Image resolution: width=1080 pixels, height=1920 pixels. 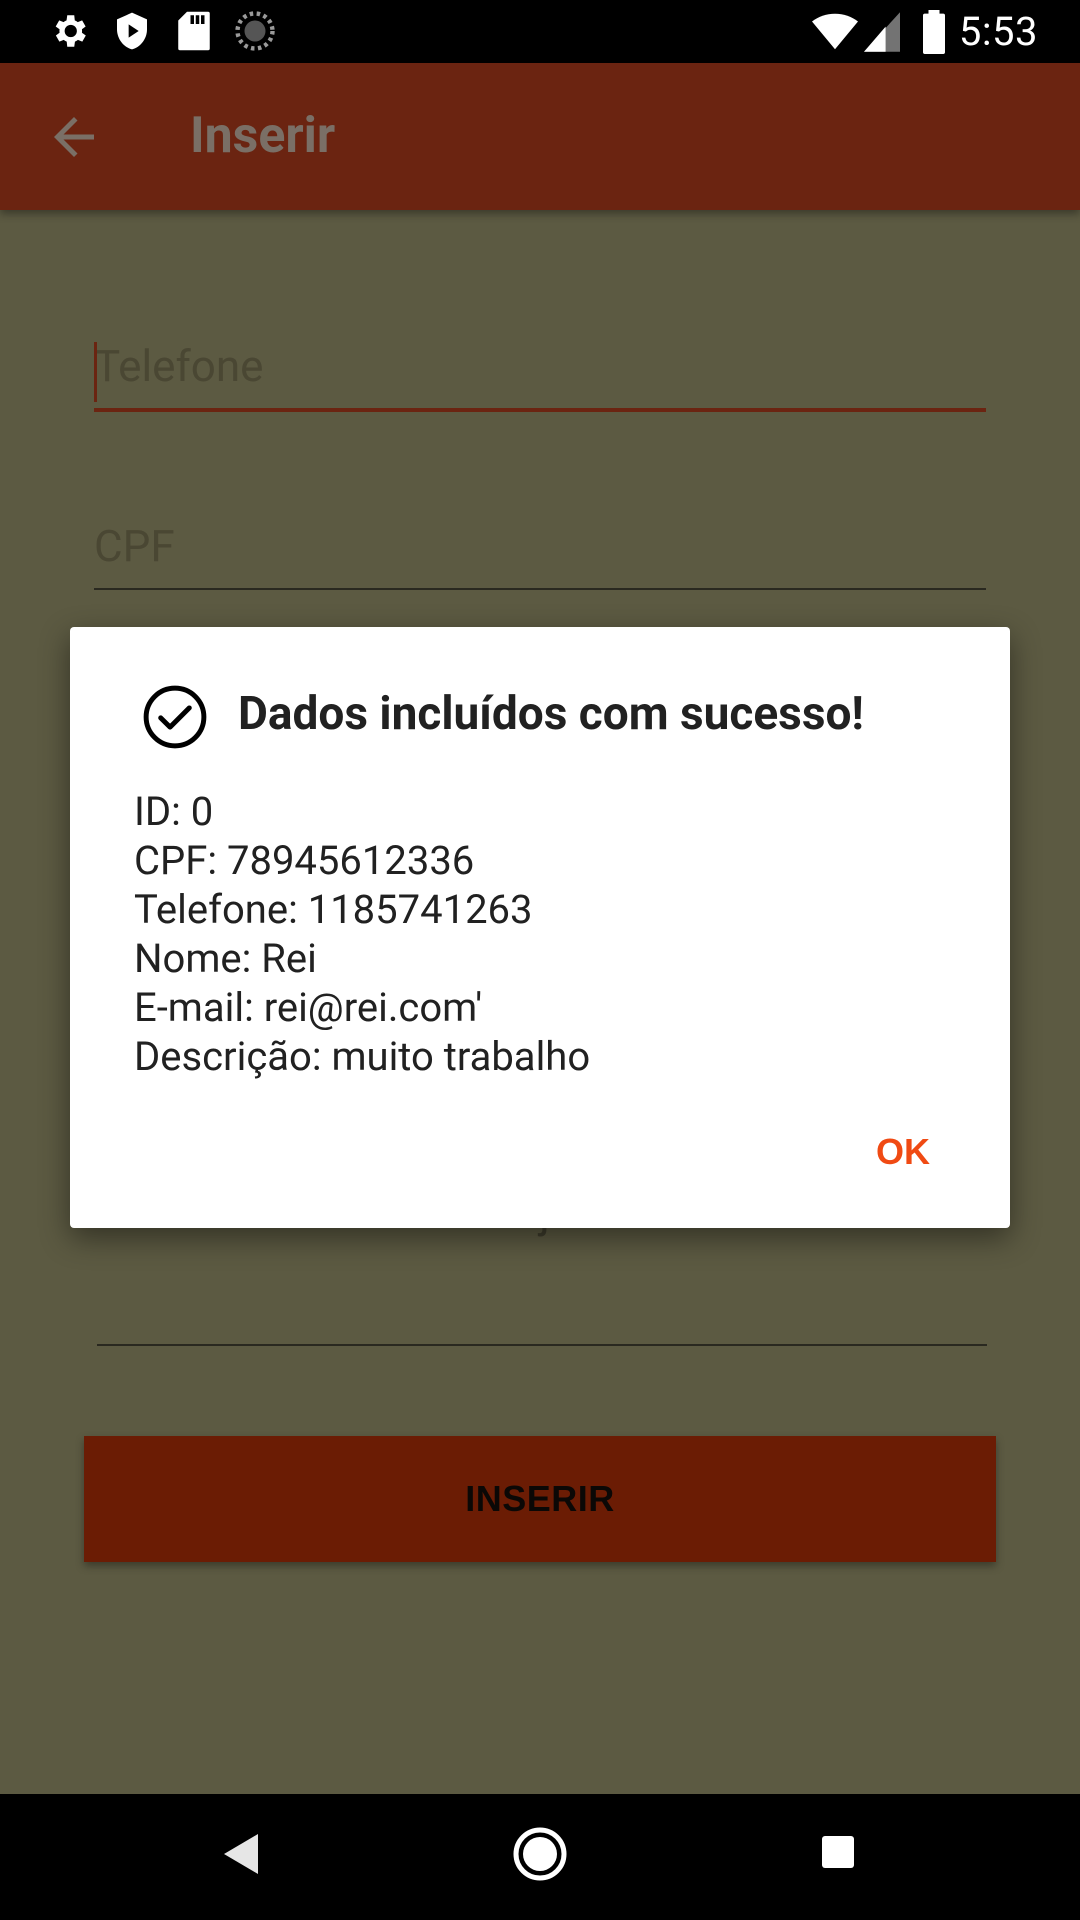 I want to click on dialog-line-telefone: Telefone: 1185741263, so click(x=333, y=909).